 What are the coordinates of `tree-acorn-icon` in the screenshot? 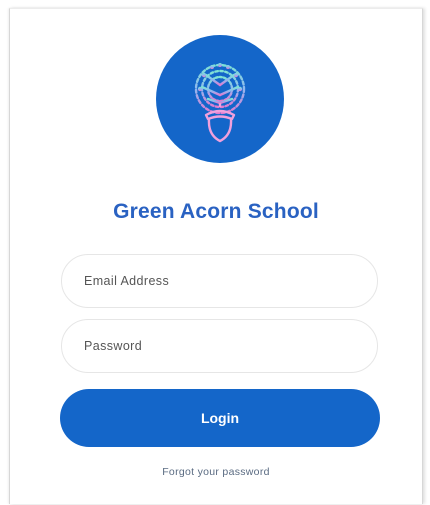 It's located at (220, 103).